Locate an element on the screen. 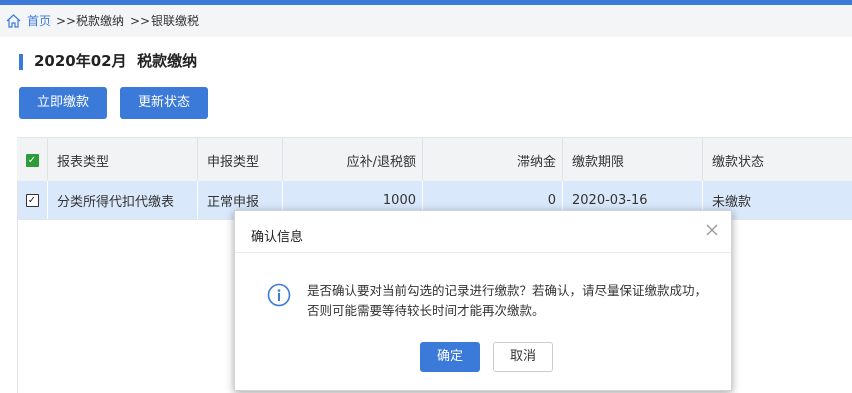 This screenshot has height=393, width=852. breadcrumb-item-tax-payment: 税款缴纳 is located at coordinates (100, 21).